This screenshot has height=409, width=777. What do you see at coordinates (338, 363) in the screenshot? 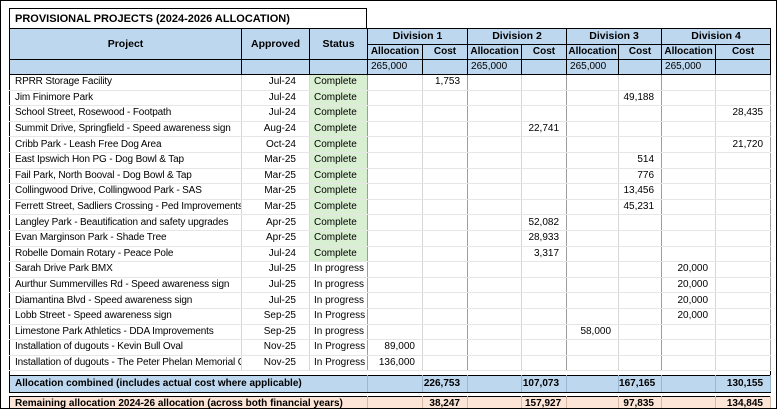
I see `status-cell: In Progress` at bounding box center [338, 363].